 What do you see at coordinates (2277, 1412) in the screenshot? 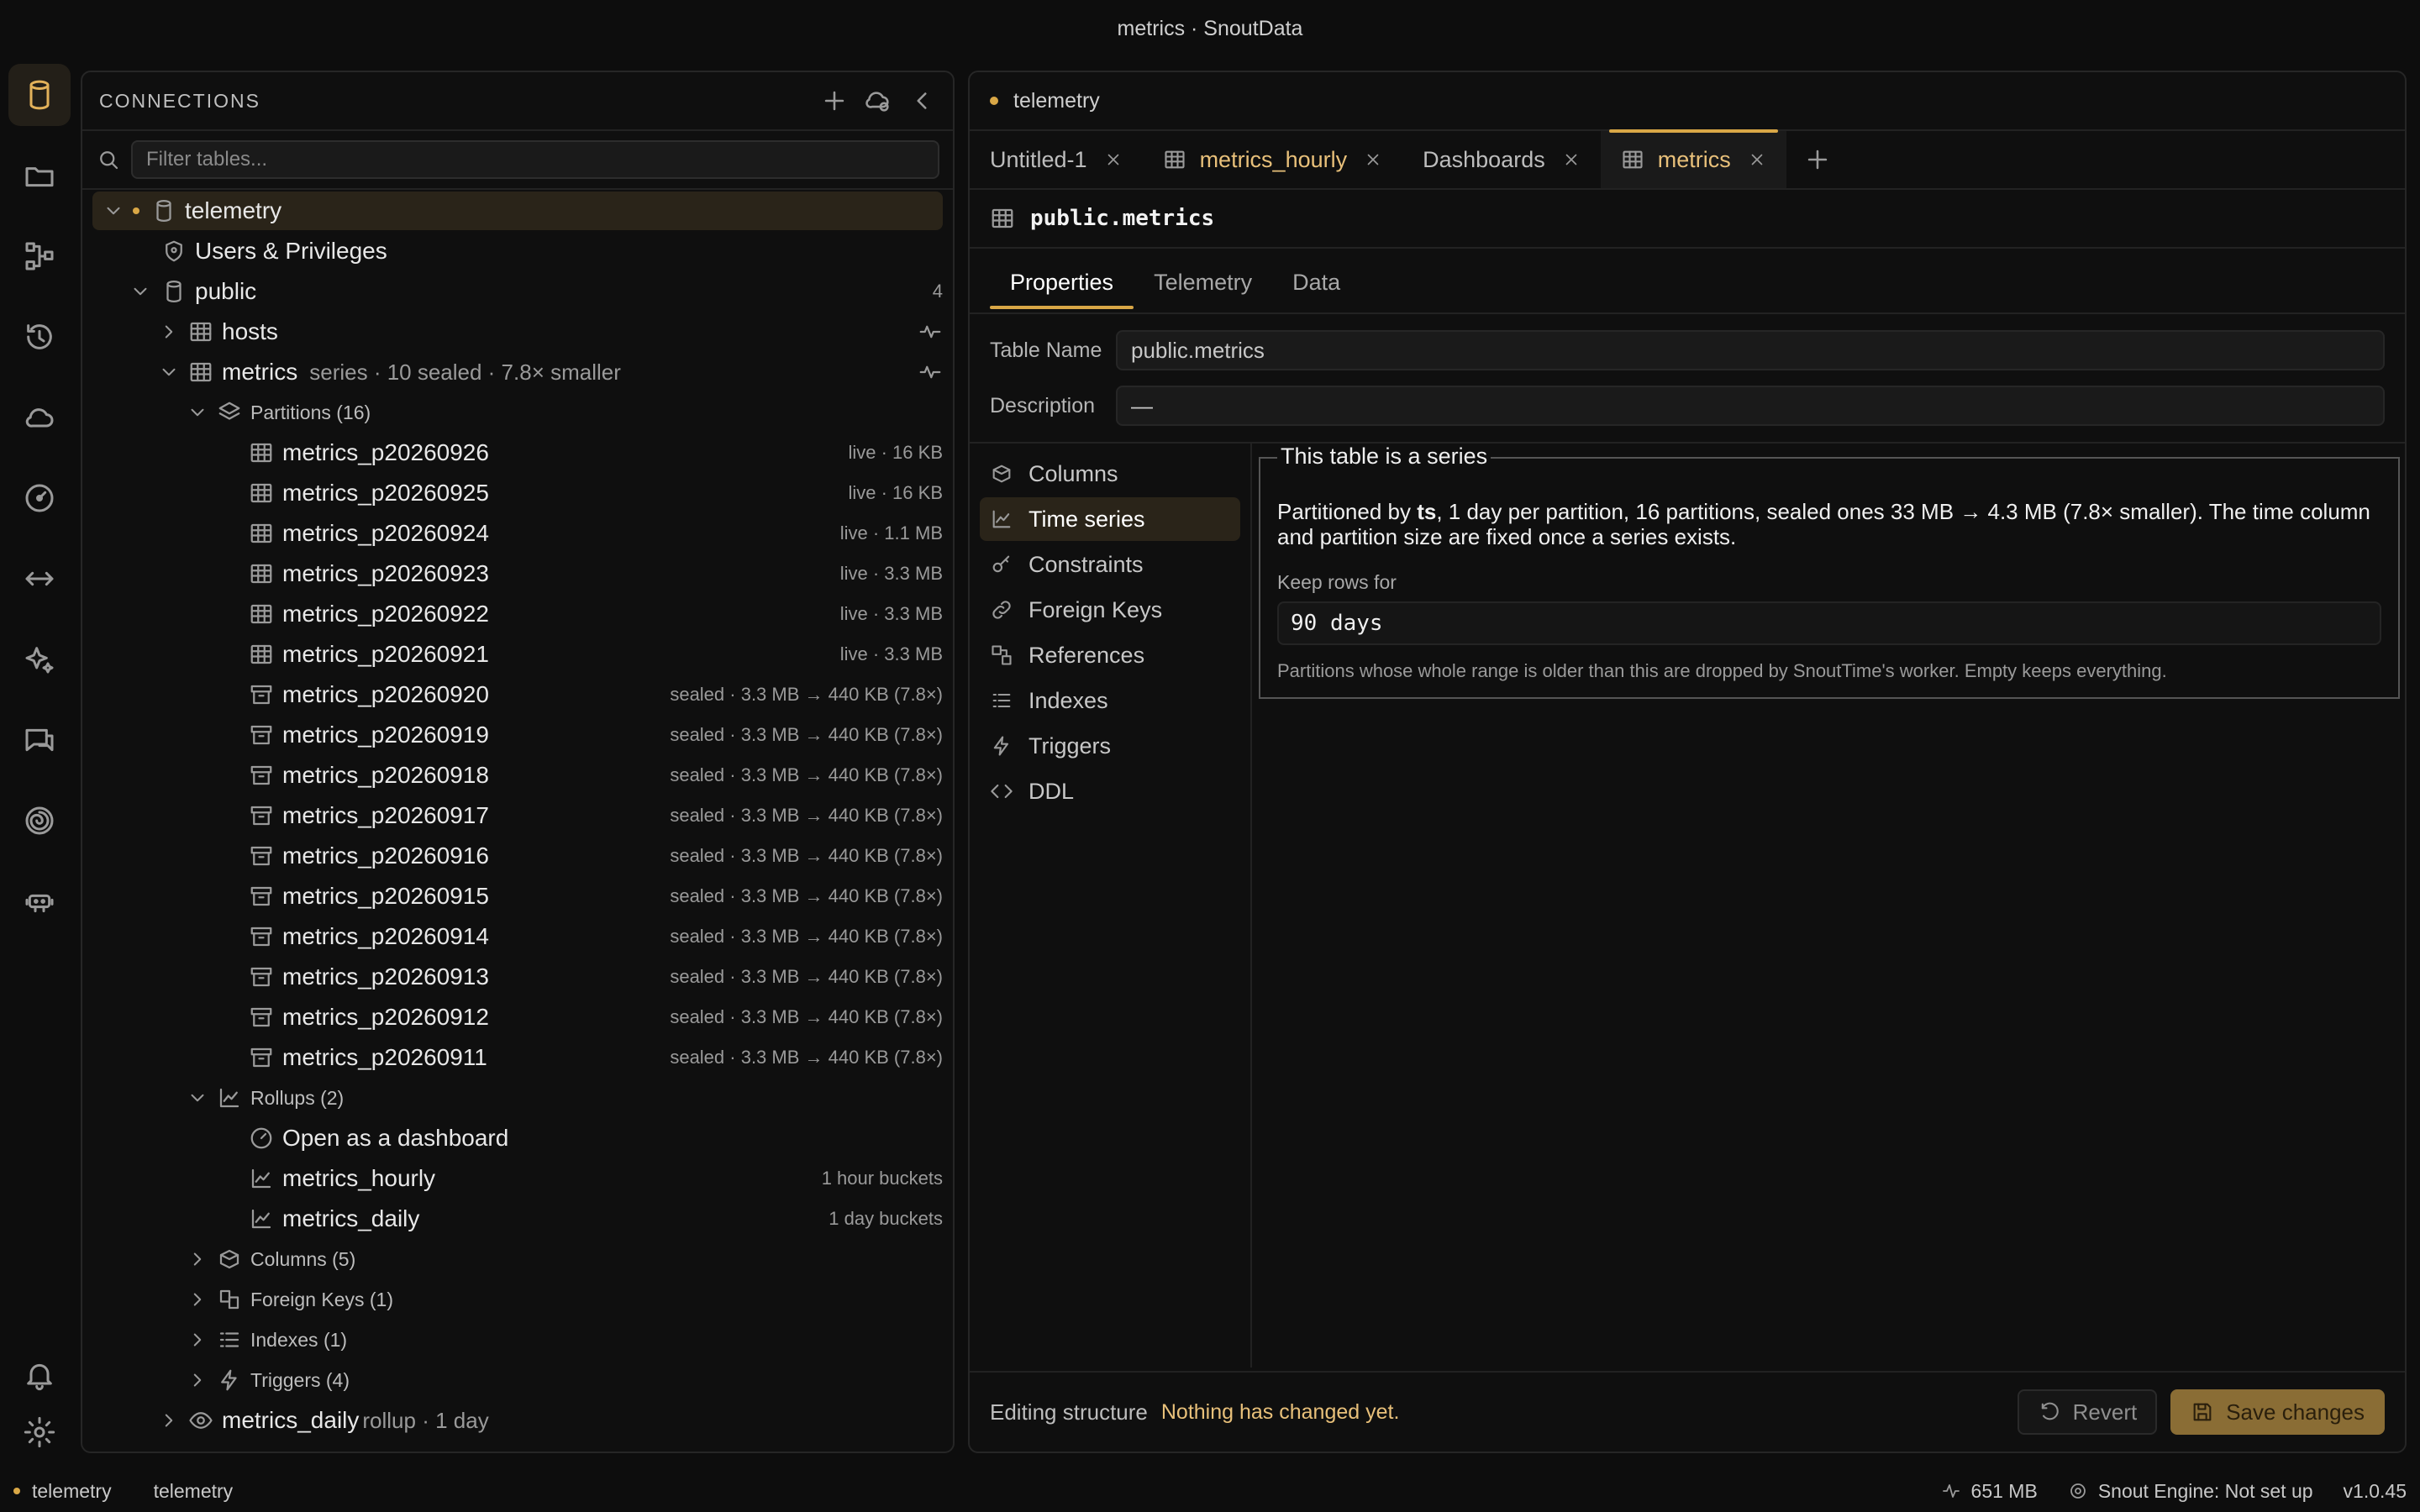
I see `save-changes-button: Save changes` at bounding box center [2277, 1412].